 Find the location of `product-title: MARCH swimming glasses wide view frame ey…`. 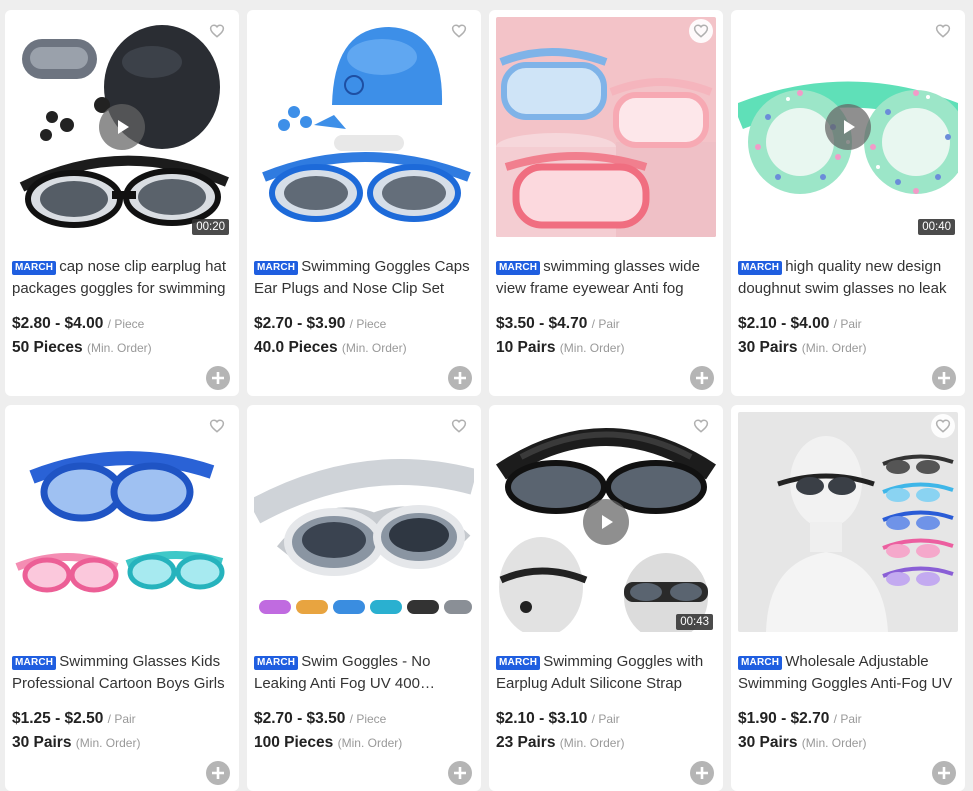

product-title: MARCH swimming glasses wide view frame ey… is located at coordinates (604, 278).